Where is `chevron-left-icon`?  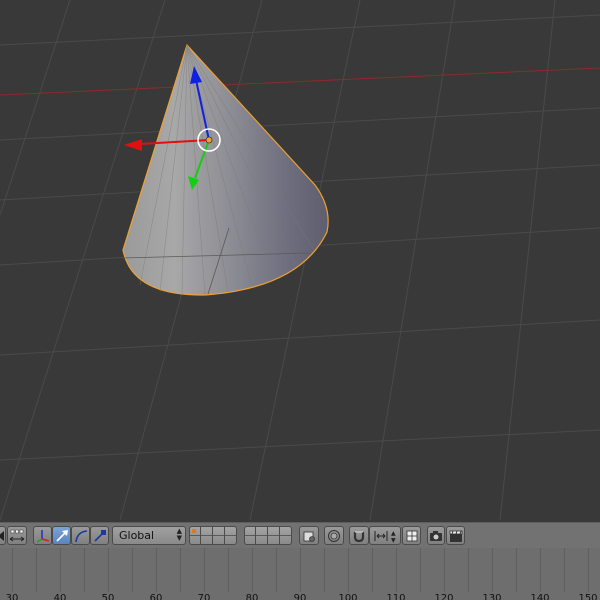
chevron-left-icon is located at coordinates (2, 535).